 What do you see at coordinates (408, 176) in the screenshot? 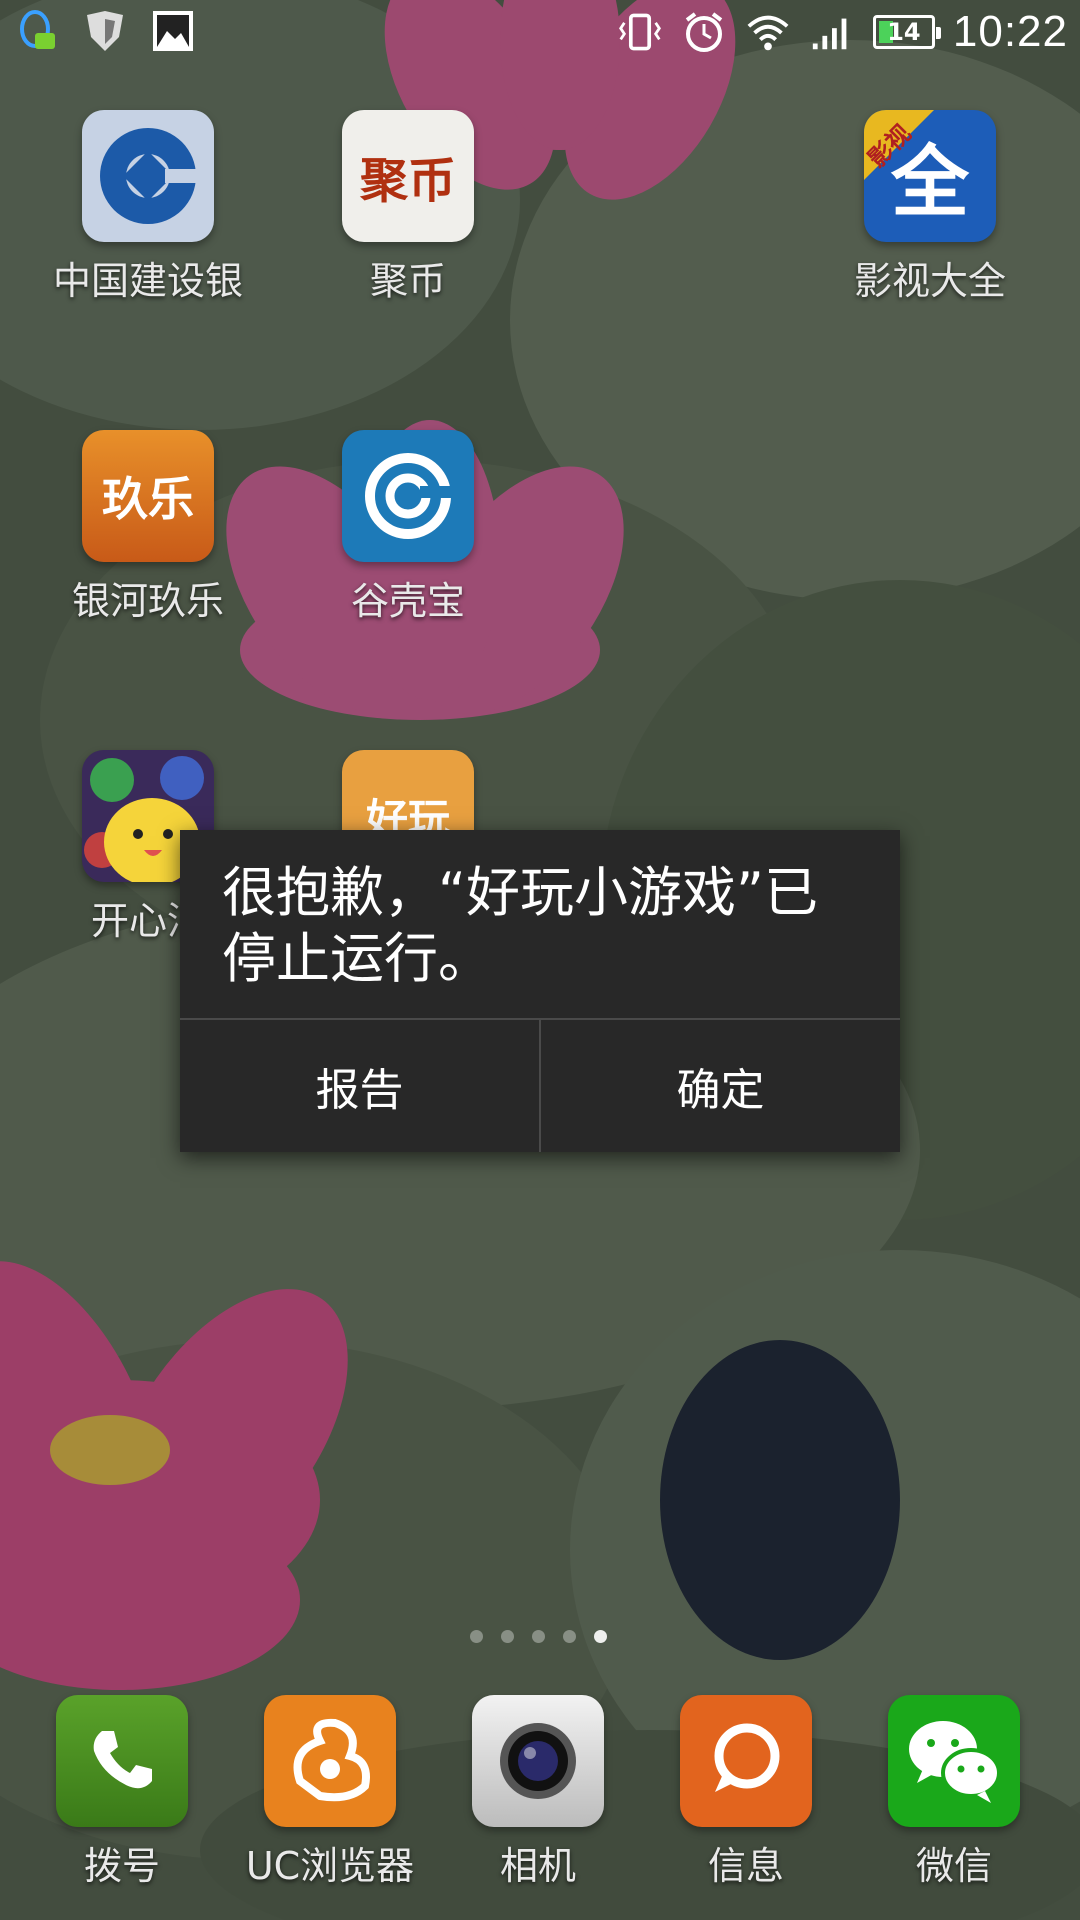
I see `jubi-icon: 聚币` at bounding box center [408, 176].